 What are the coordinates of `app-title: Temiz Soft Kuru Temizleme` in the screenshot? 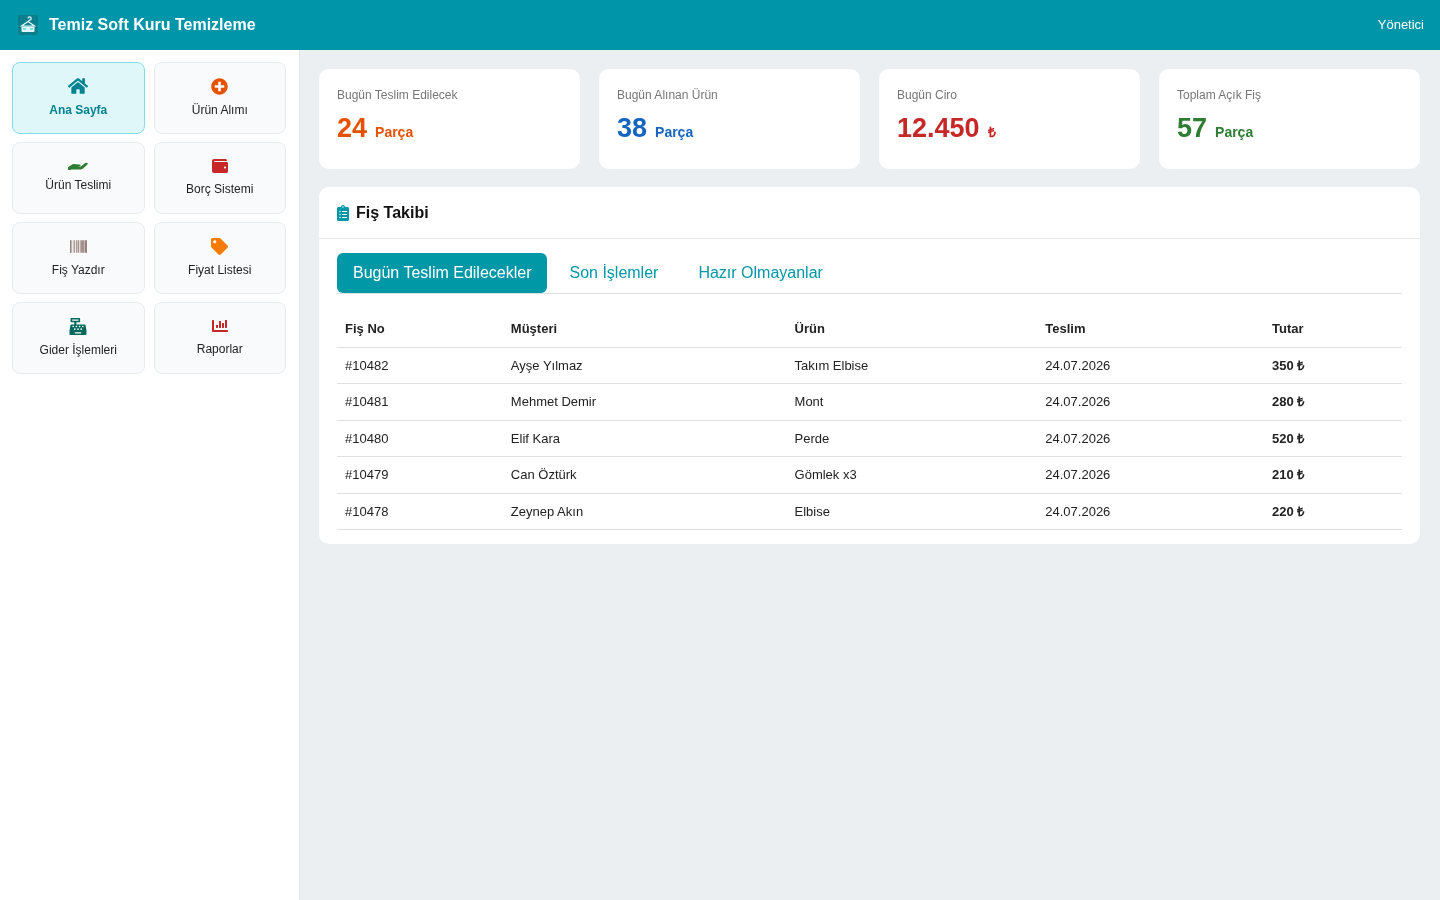 It's located at (152, 25).